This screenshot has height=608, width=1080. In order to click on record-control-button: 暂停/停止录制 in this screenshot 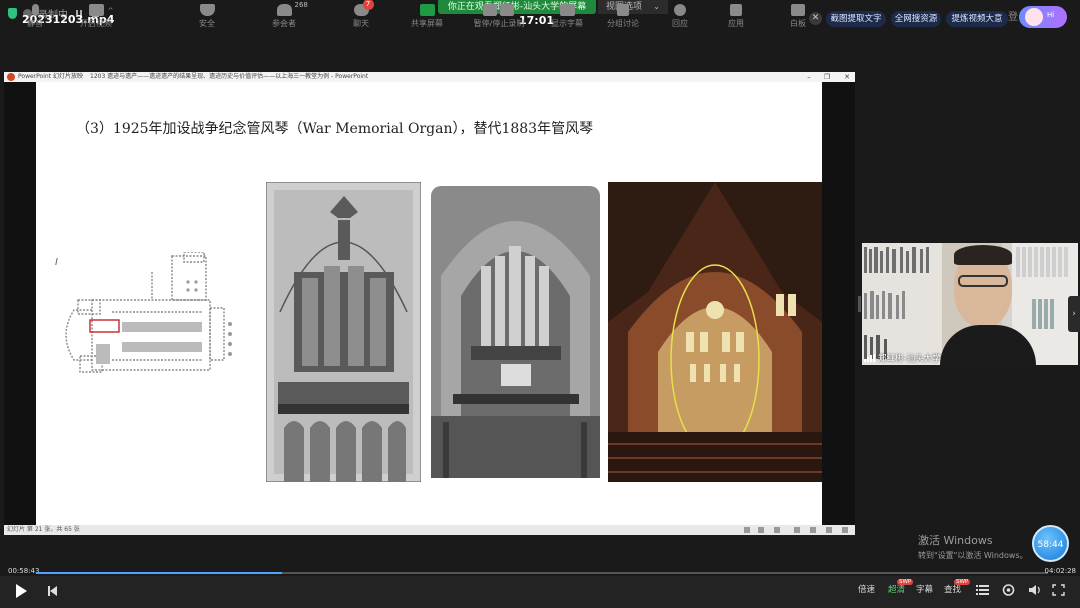, I will do `click(499, 16)`.